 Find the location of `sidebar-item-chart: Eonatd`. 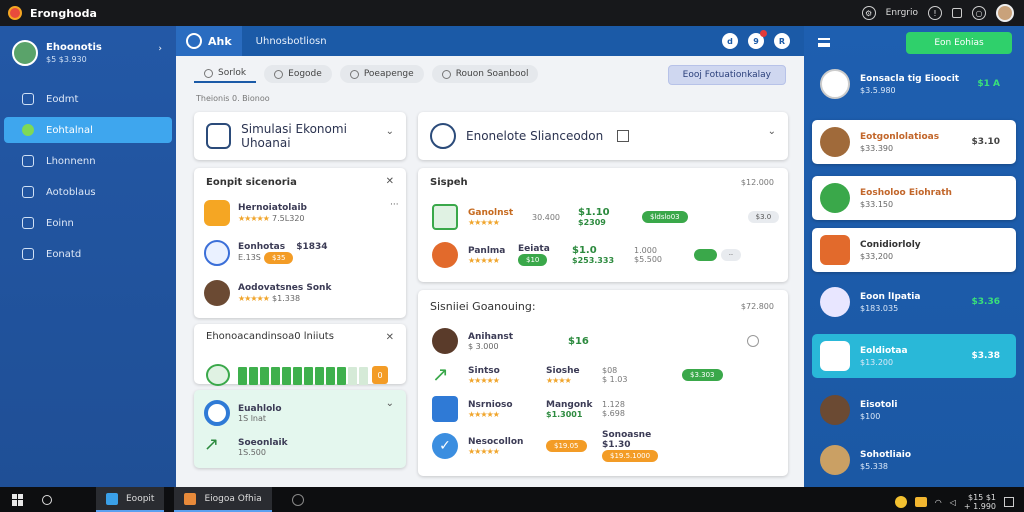

sidebar-item-chart: Eonatd is located at coordinates (88, 254).